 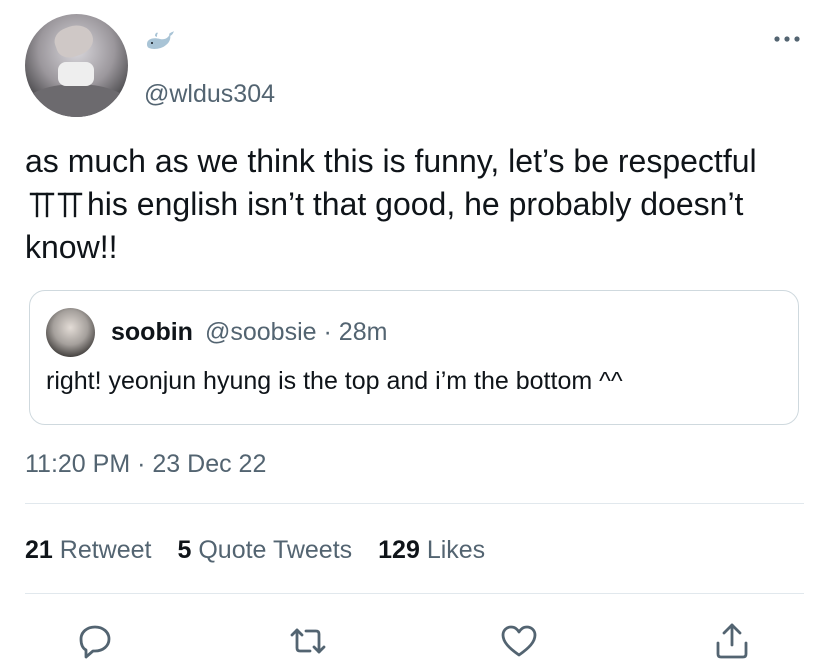 I want to click on author-handle: @wldus304, so click(x=209, y=94).